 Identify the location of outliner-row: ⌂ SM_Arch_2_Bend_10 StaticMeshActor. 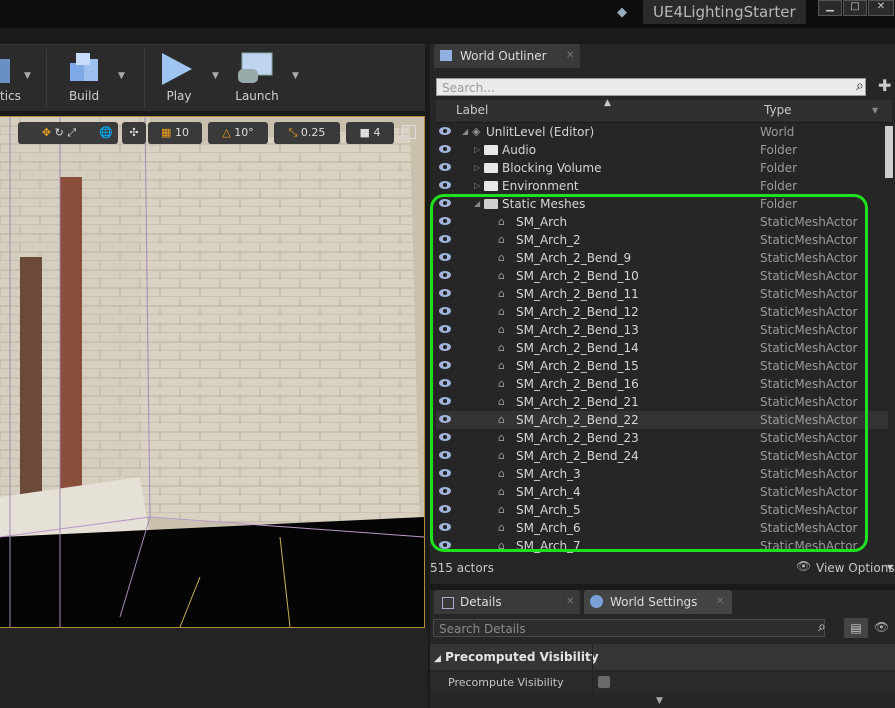
(662, 276).